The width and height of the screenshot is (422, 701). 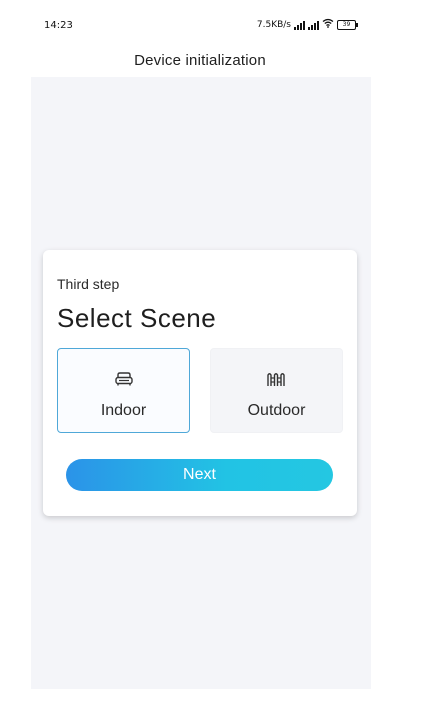 I want to click on indoor-label: Indoor, so click(x=123, y=410).